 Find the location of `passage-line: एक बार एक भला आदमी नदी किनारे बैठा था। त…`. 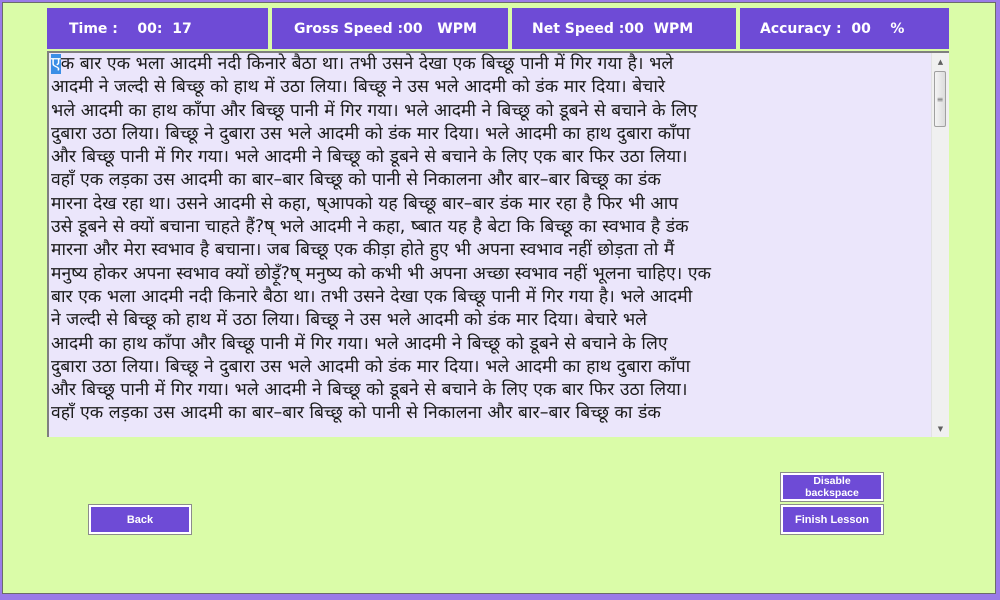

passage-line: एक बार एक भला आदमी नदी किनारे बैठा था। त… is located at coordinates (362, 64).